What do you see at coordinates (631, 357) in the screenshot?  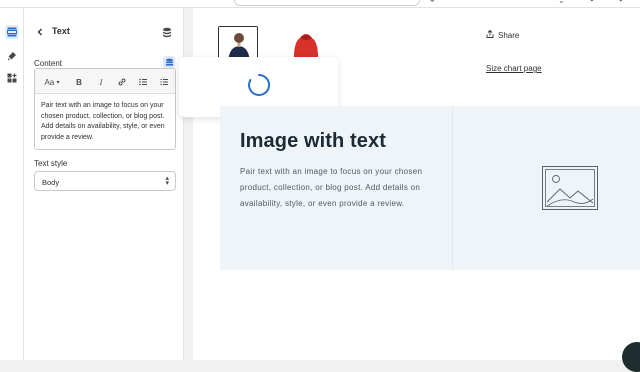 I see `chat-button` at bounding box center [631, 357].